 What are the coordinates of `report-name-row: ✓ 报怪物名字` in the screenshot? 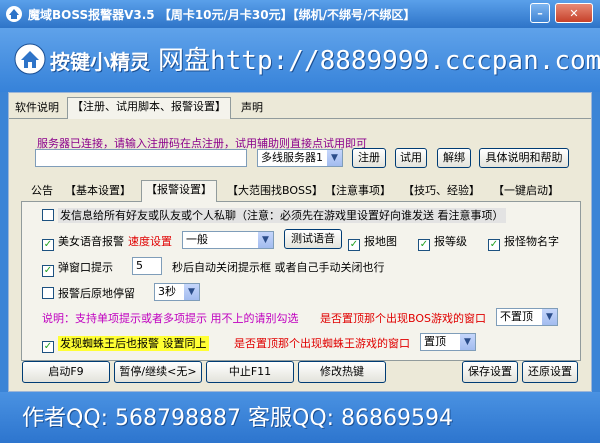 It's located at (523, 242).